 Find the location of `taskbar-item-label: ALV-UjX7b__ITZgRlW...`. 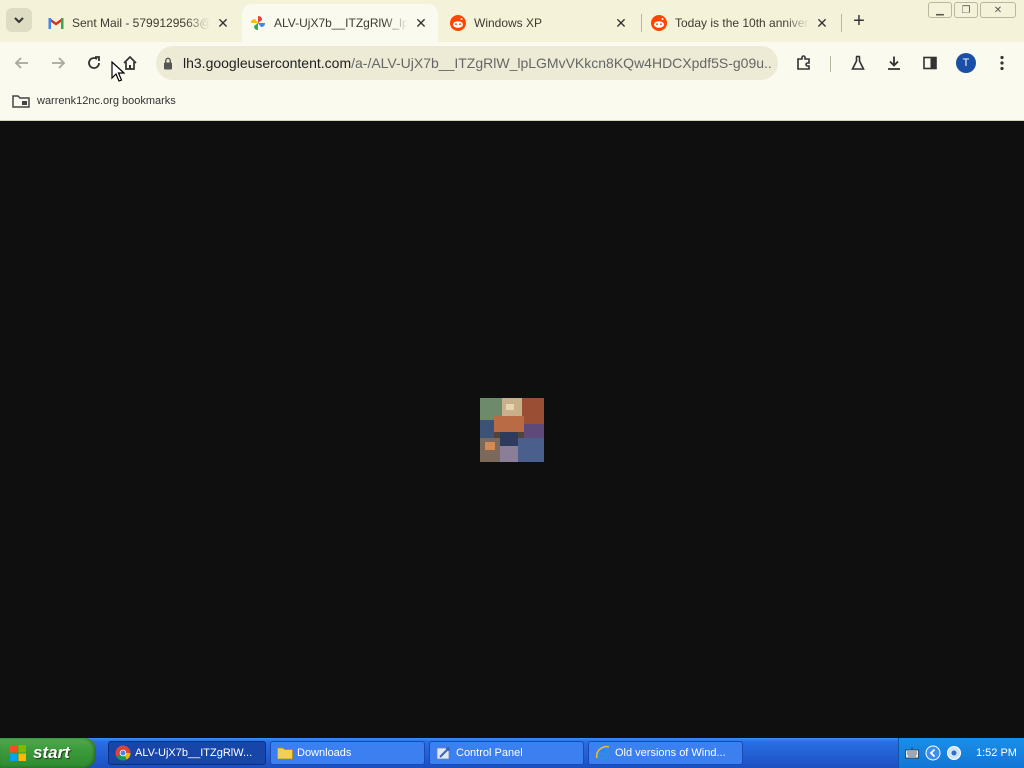

taskbar-item-label: ALV-UjX7b__ITZgRlW... is located at coordinates (194, 753).